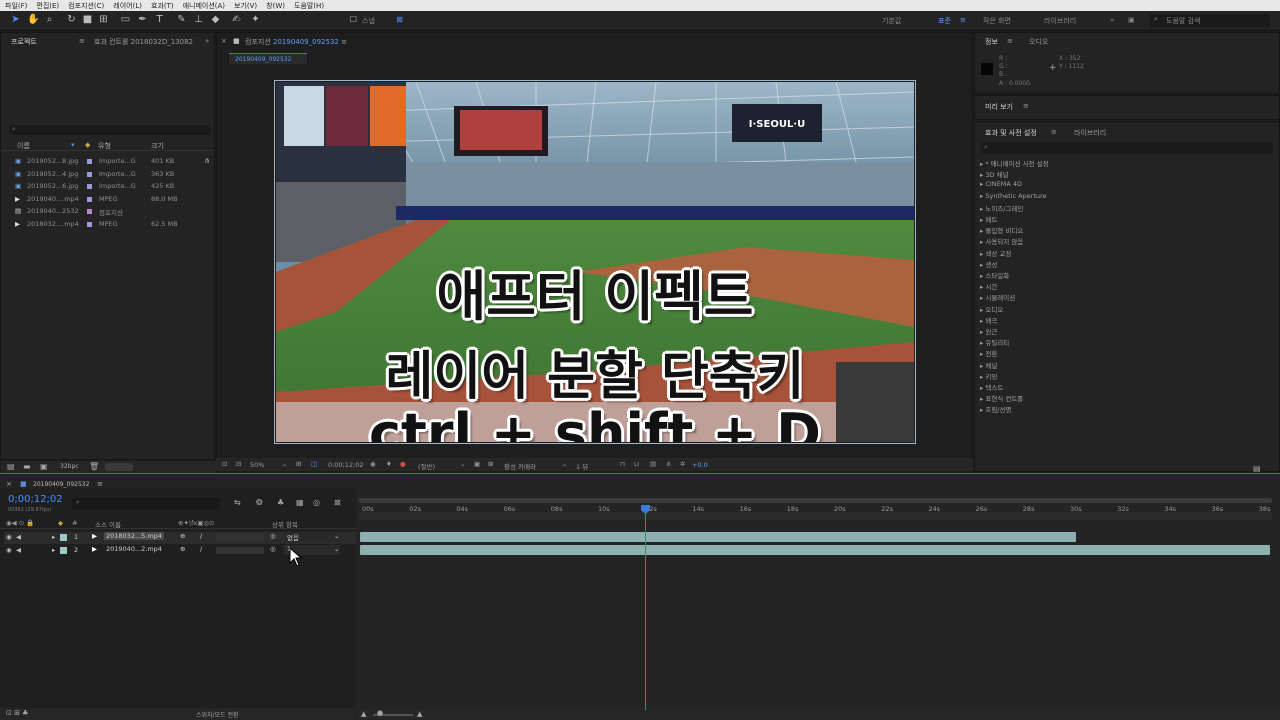 The image size is (1280, 720). Describe the element at coordinates (380, 713) in the screenshot. I see `zoom-slider-handle: ●` at that location.